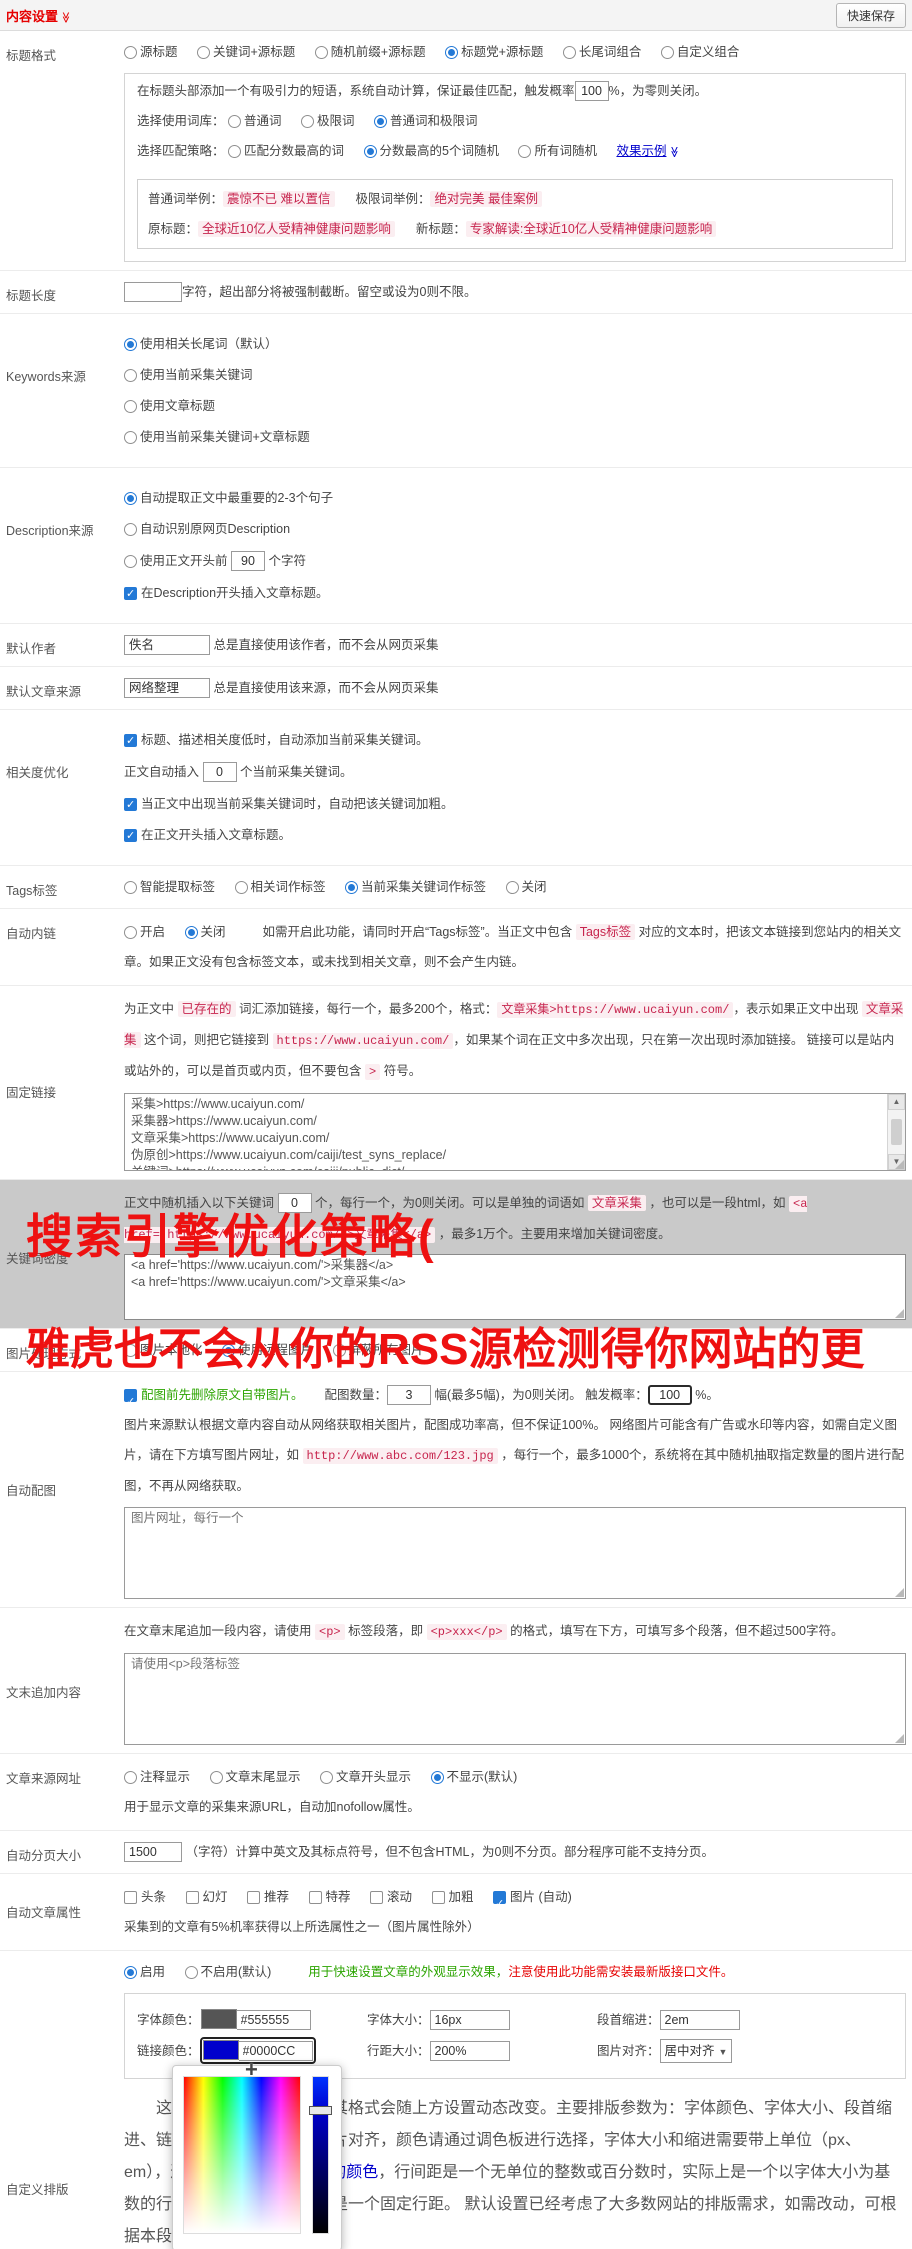  What do you see at coordinates (431, 151) in the screenshot?
I see `radio-top5-random: 分数最高的5个词随机` at bounding box center [431, 151].